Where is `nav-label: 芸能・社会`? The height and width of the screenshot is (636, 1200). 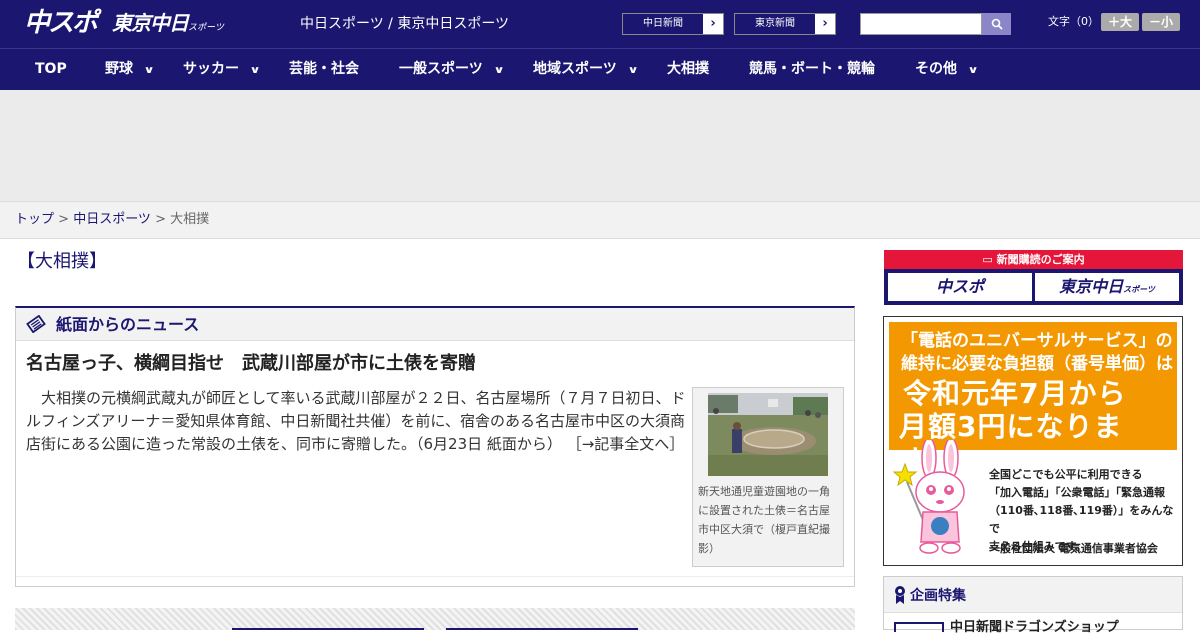 nav-label: 芸能・社会 is located at coordinates (324, 69).